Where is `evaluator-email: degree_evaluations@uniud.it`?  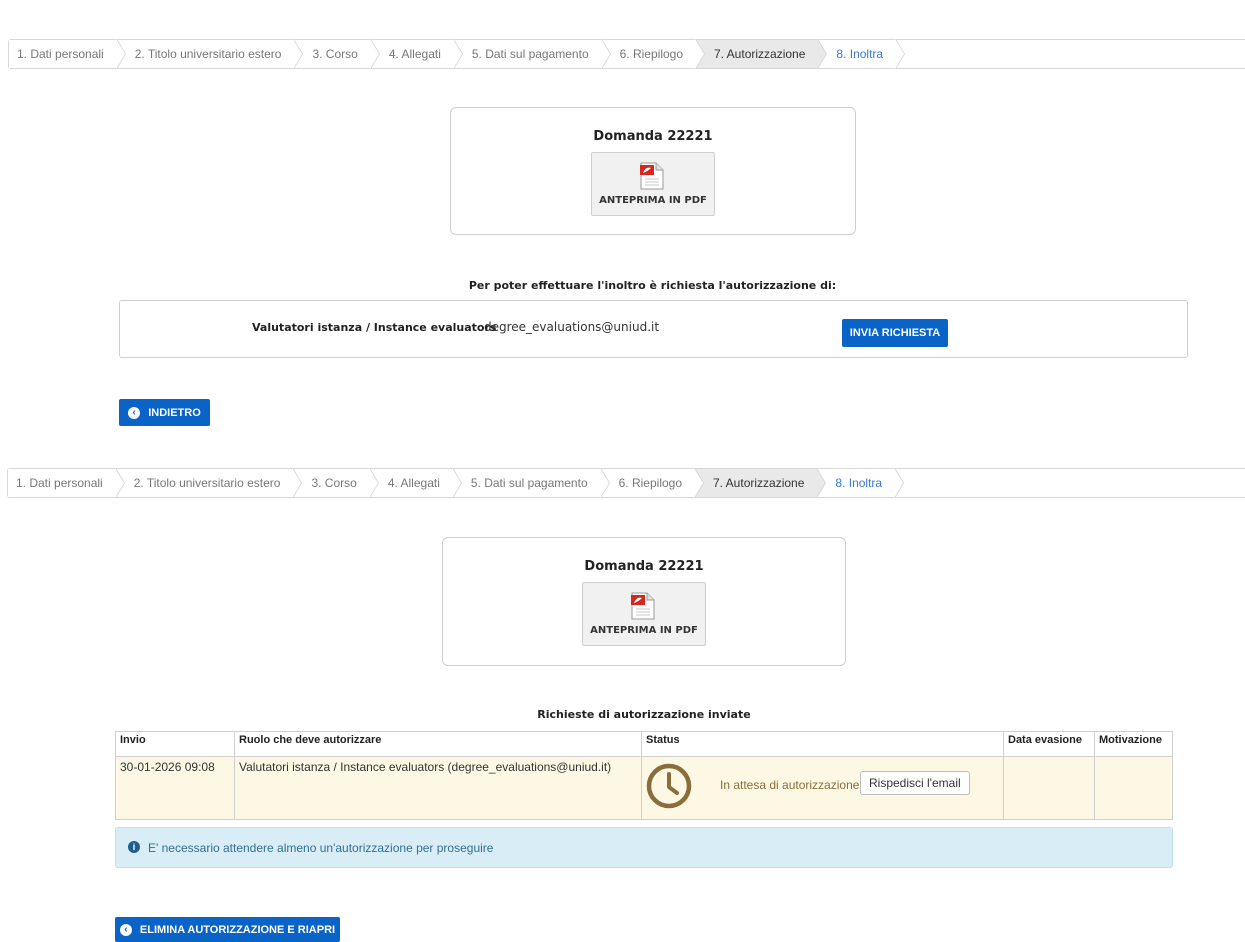 evaluator-email: degree_evaluations@uniud.it is located at coordinates (572, 327).